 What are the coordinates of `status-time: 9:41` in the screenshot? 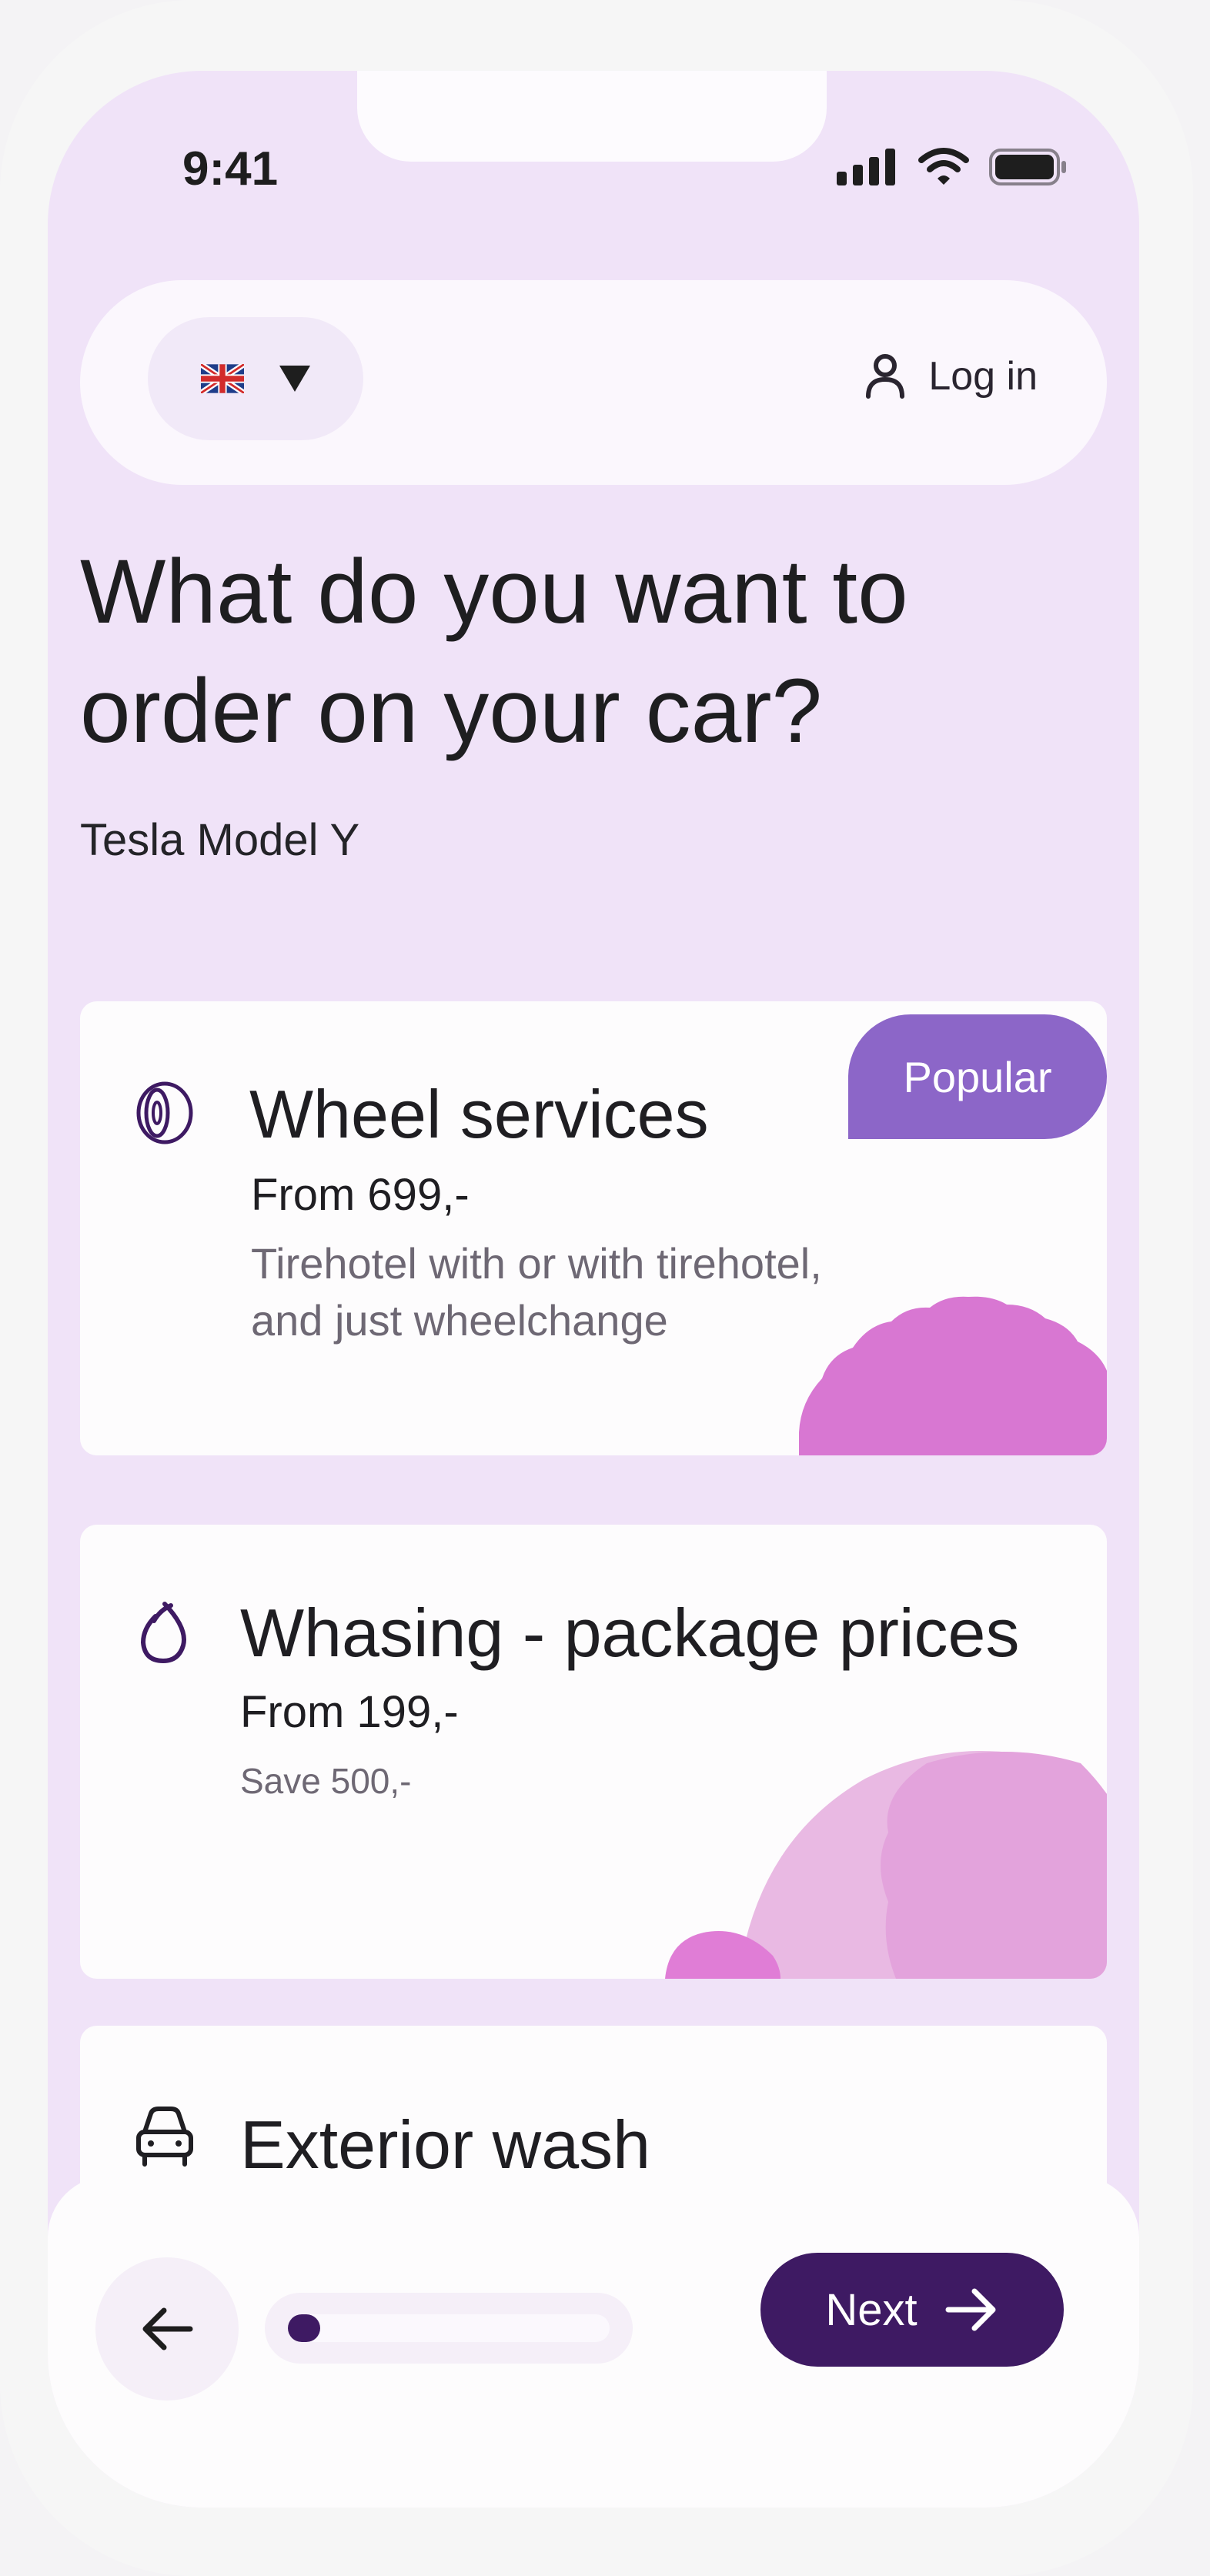 It's located at (230, 168).